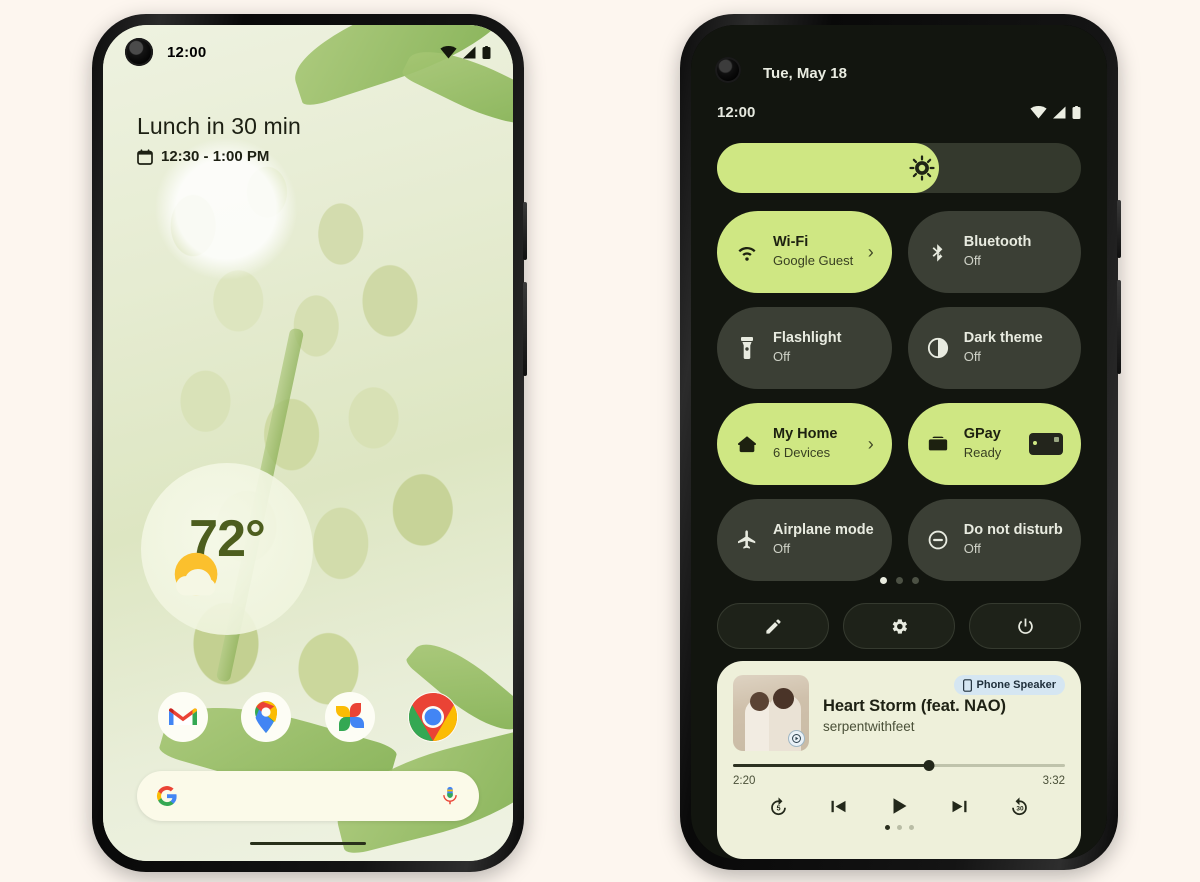  What do you see at coordinates (994, 540) in the screenshot?
I see `tile-do-not-disturb: Do not disturb Off` at bounding box center [994, 540].